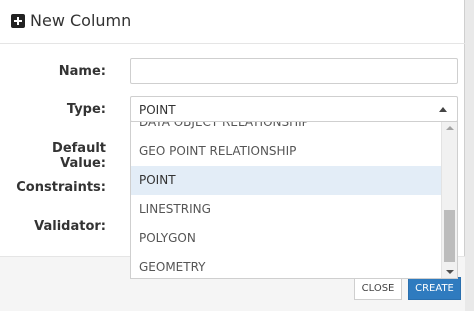 The width and height of the screenshot is (474, 311). I want to click on dropdown-option: POLYGON, so click(286, 238).